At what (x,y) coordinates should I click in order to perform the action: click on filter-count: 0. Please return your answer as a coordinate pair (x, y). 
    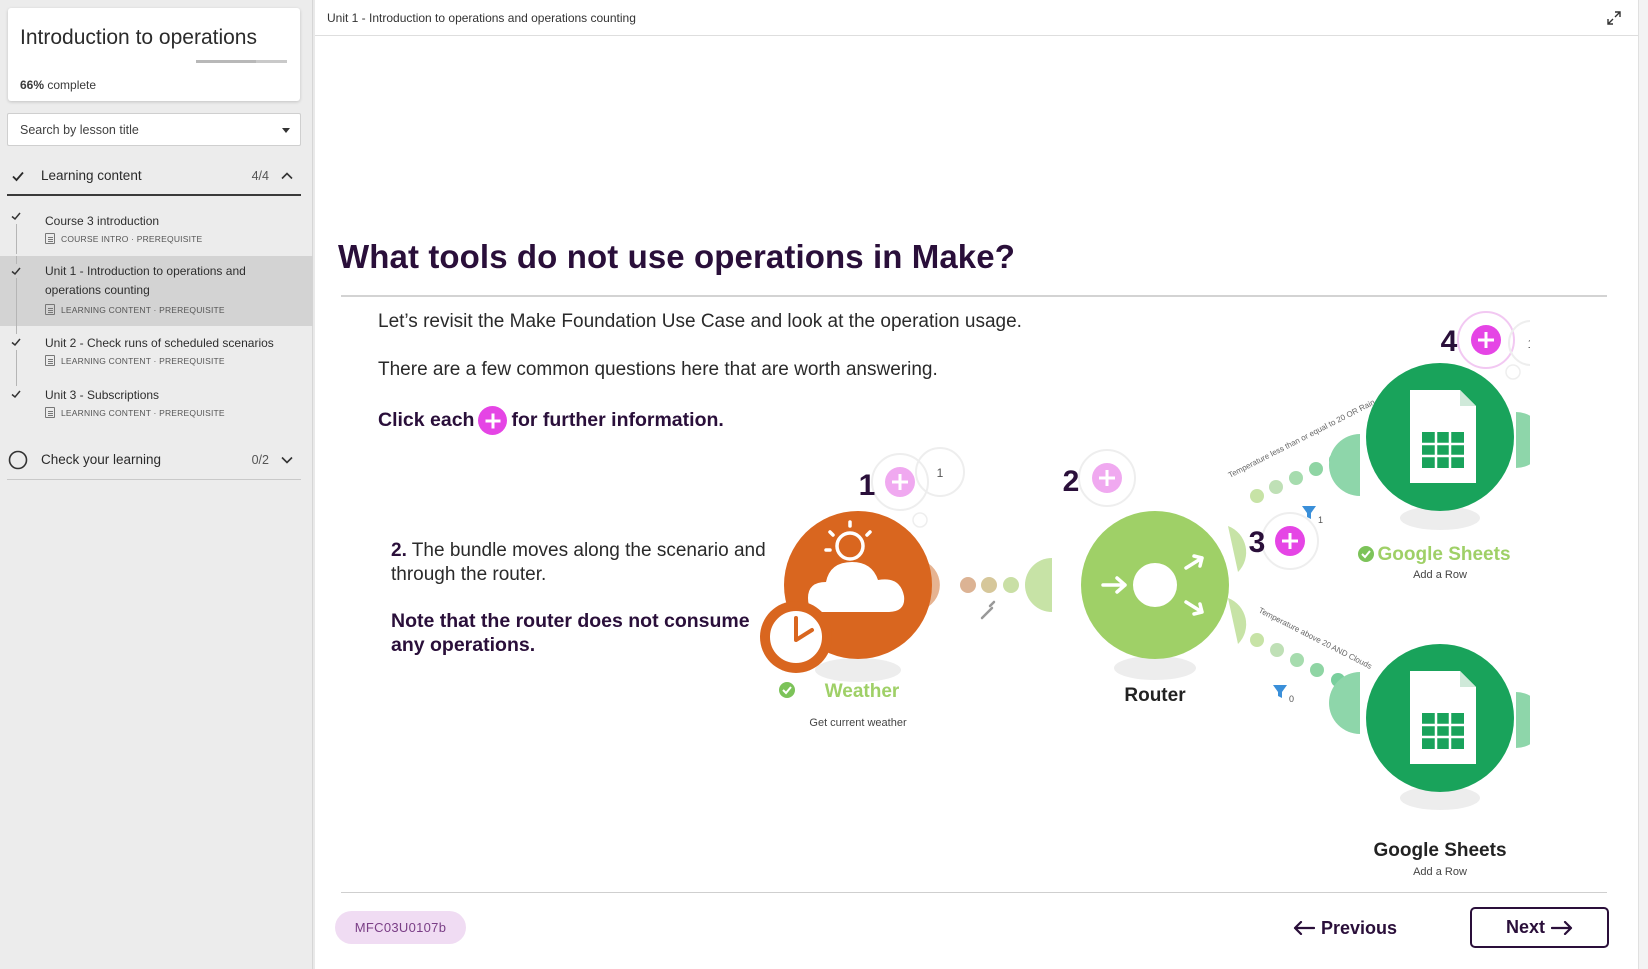
    Looking at the image, I should click on (1291, 699).